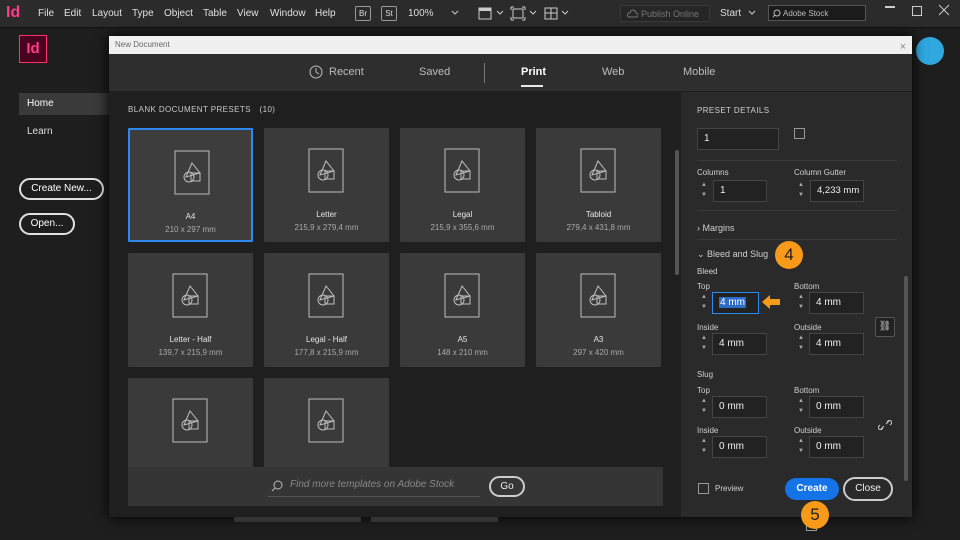 Image resolution: width=960 pixels, height=540 pixels. What do you see at coordinates (215, 13) in the screenshot?
I see `menu-table: Table` at bounding box center [215, 13].